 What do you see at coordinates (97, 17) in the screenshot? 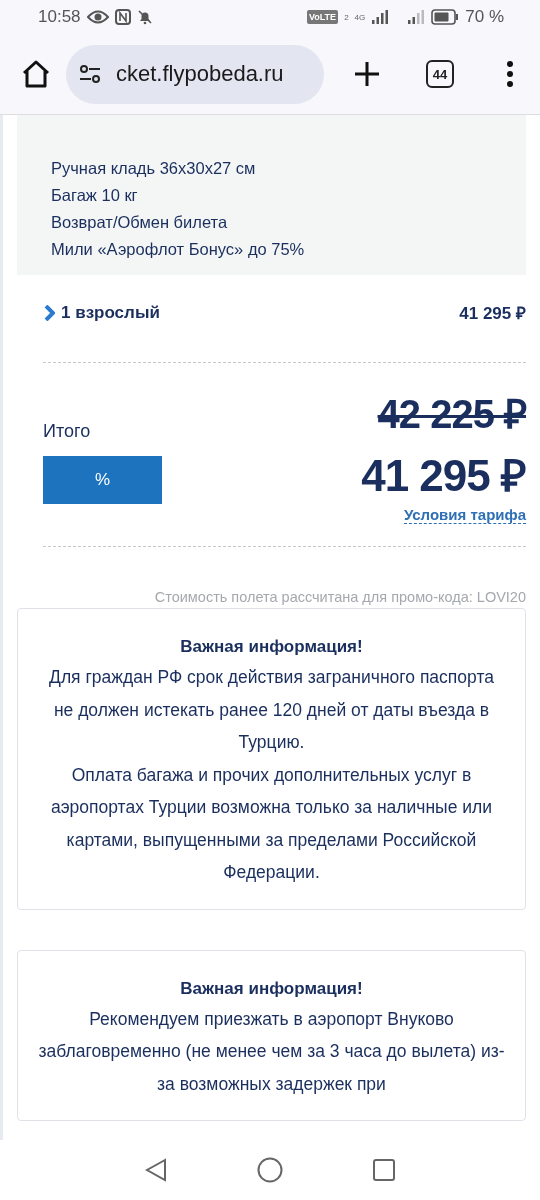
I see `eye-icon` at bounding box center [97, 17].